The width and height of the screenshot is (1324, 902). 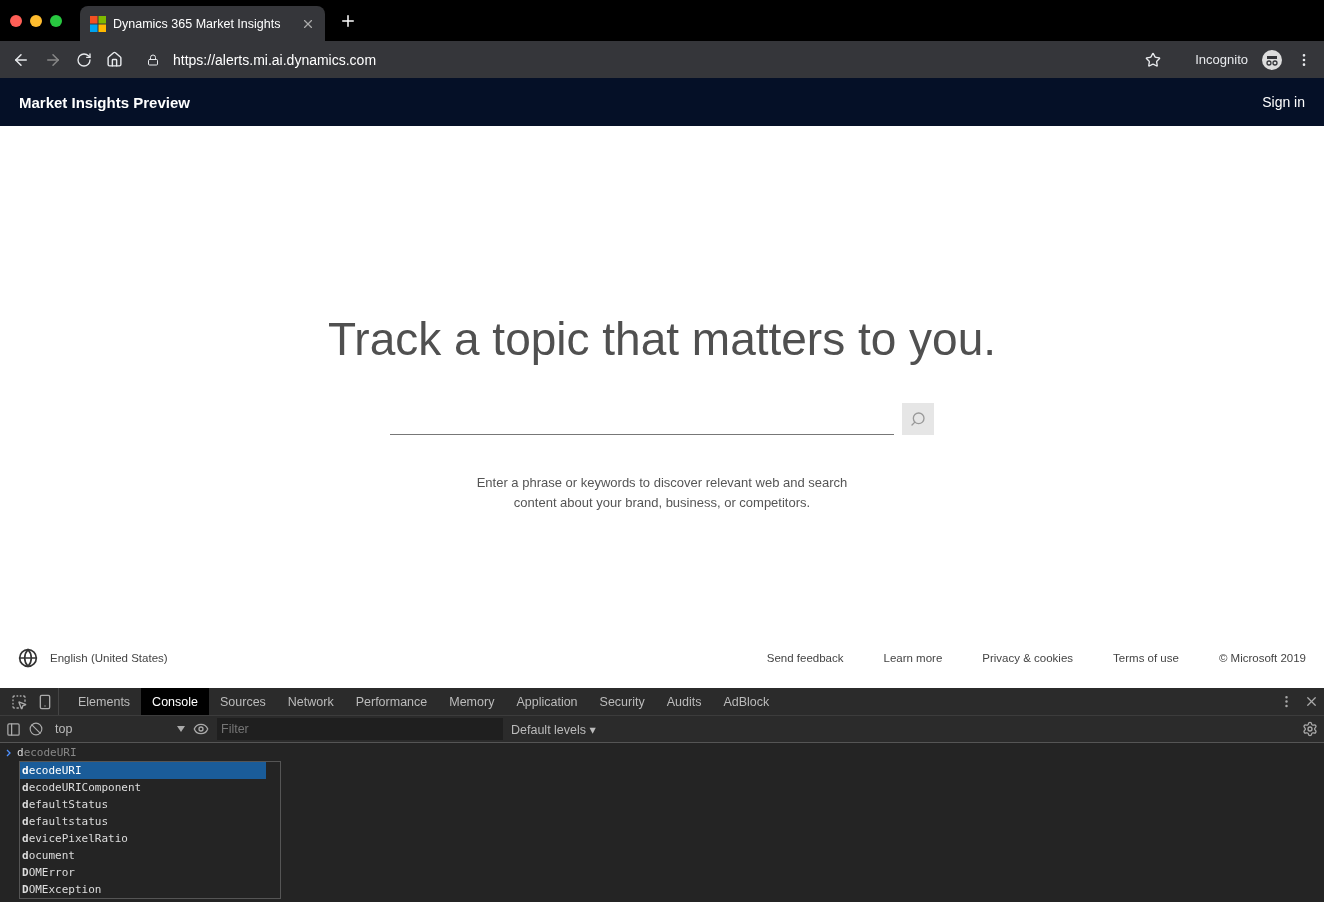 What do you see at coordinates (104, 102) in the screenshot?
I see `site-title: Market Insights Preview` at bounding box center [104, 102].